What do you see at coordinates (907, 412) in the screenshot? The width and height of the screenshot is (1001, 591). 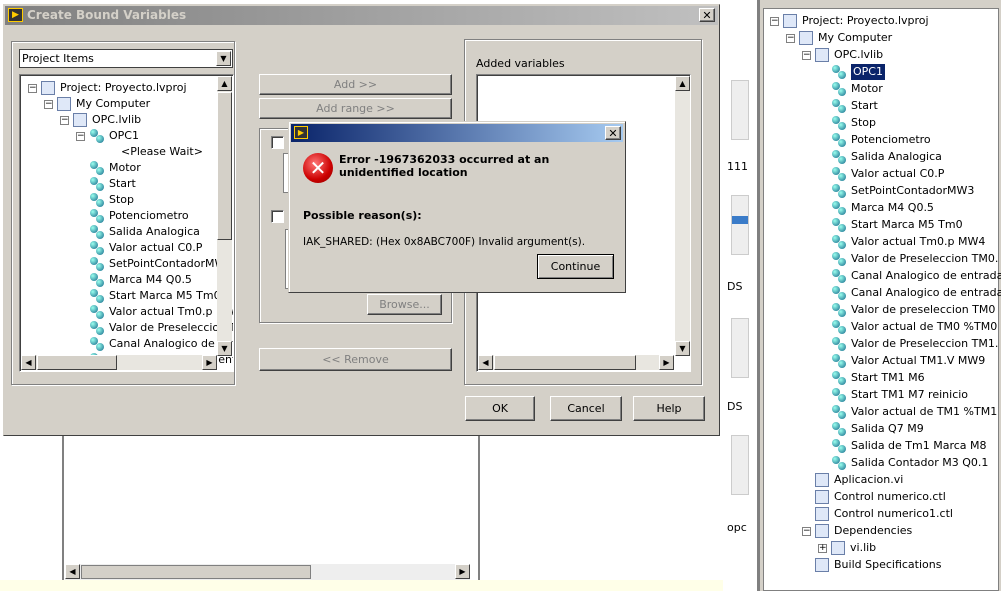 I see `tree-item: Valor actual de TM1 %TM1` at bounding box center [907, 412].